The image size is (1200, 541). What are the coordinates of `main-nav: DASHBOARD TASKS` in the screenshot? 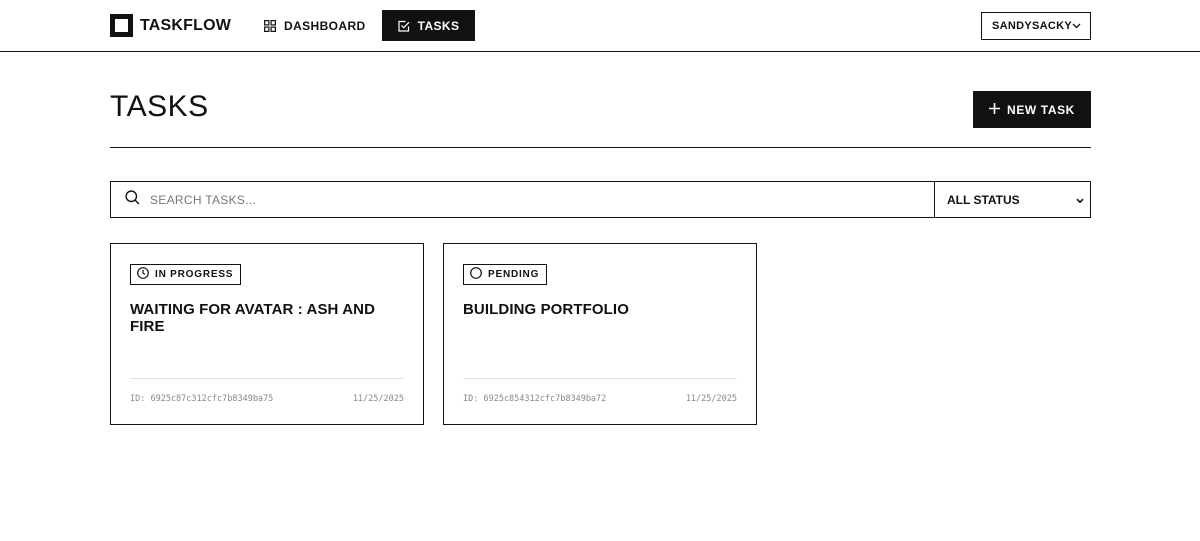 It's located at (362, 25).